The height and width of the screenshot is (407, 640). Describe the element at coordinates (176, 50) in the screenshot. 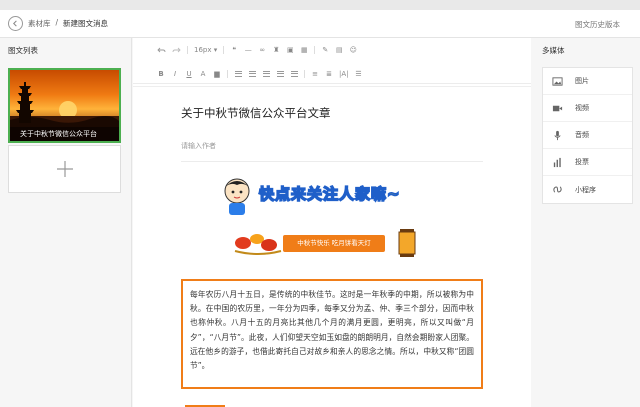

I see `redo-icon` at that location.